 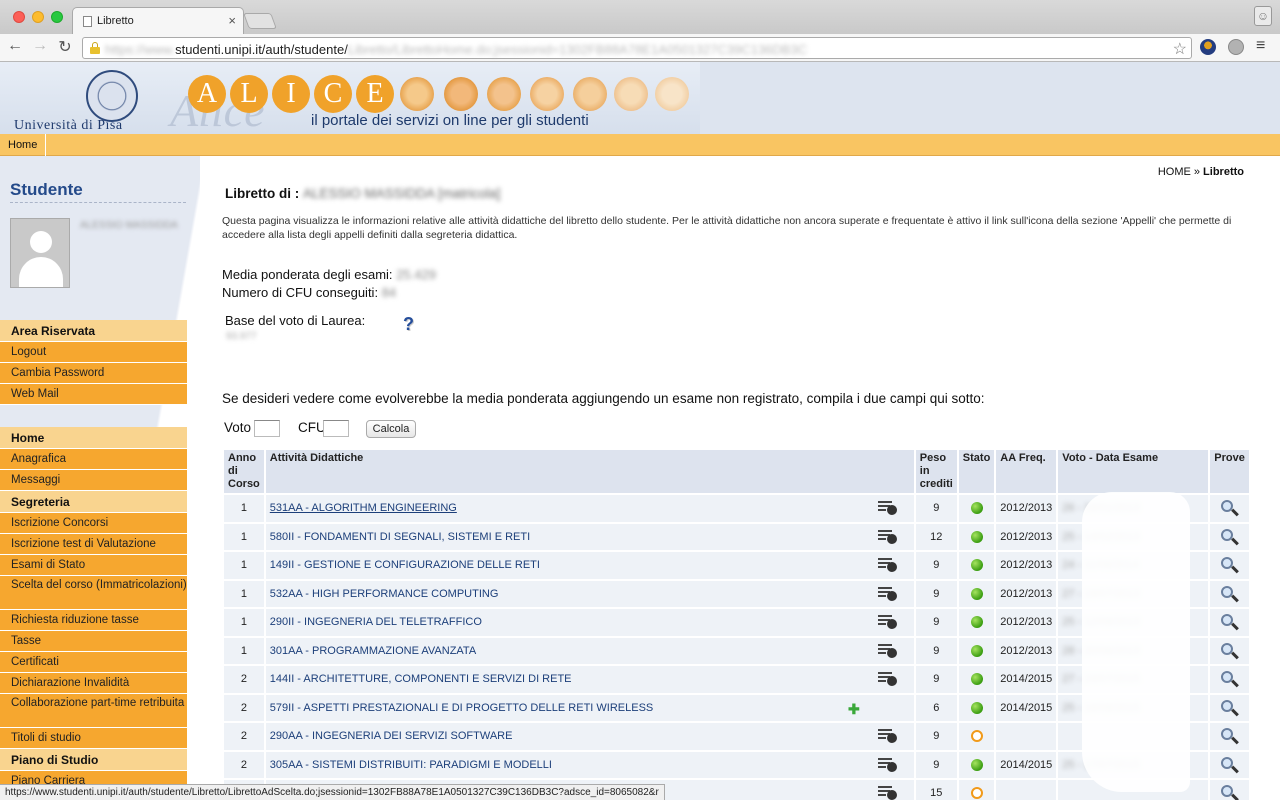 I want to click on sidebar-item-anagrafica: Anagrafica, so click(x=93, y=459).